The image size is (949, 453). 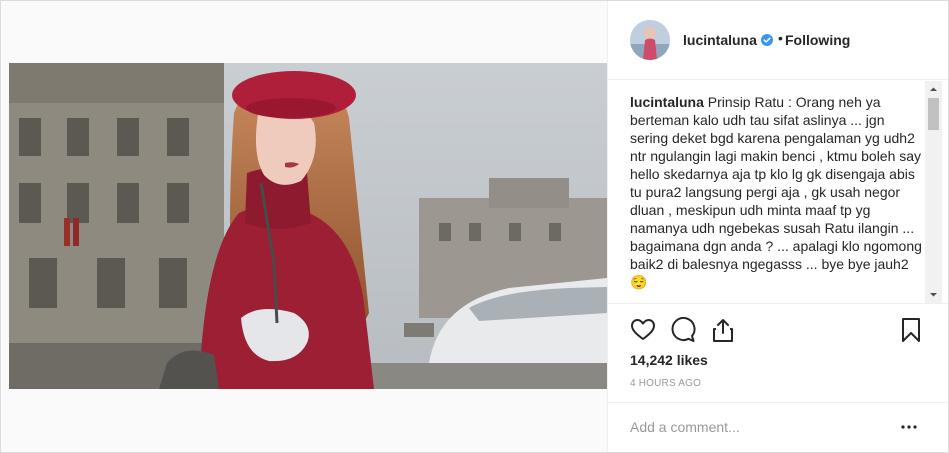 What do you see at coordinates (767, 40) in the screenshot?
I see `verified-badge-icon` at bounding box center [767, 40].